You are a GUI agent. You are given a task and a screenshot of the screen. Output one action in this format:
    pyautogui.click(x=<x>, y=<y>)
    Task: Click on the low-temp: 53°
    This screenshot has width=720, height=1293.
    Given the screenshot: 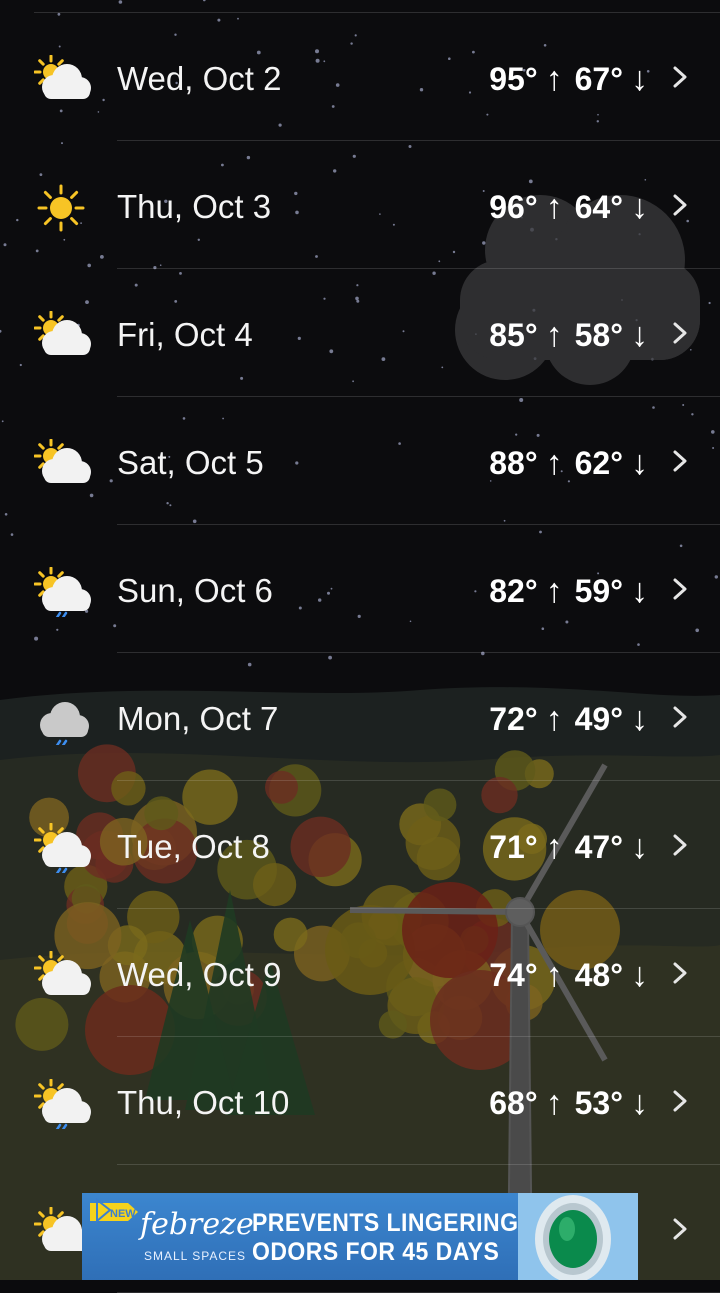 What is the action you would take?
    pyautogui.click(x=598, y=1103)
    